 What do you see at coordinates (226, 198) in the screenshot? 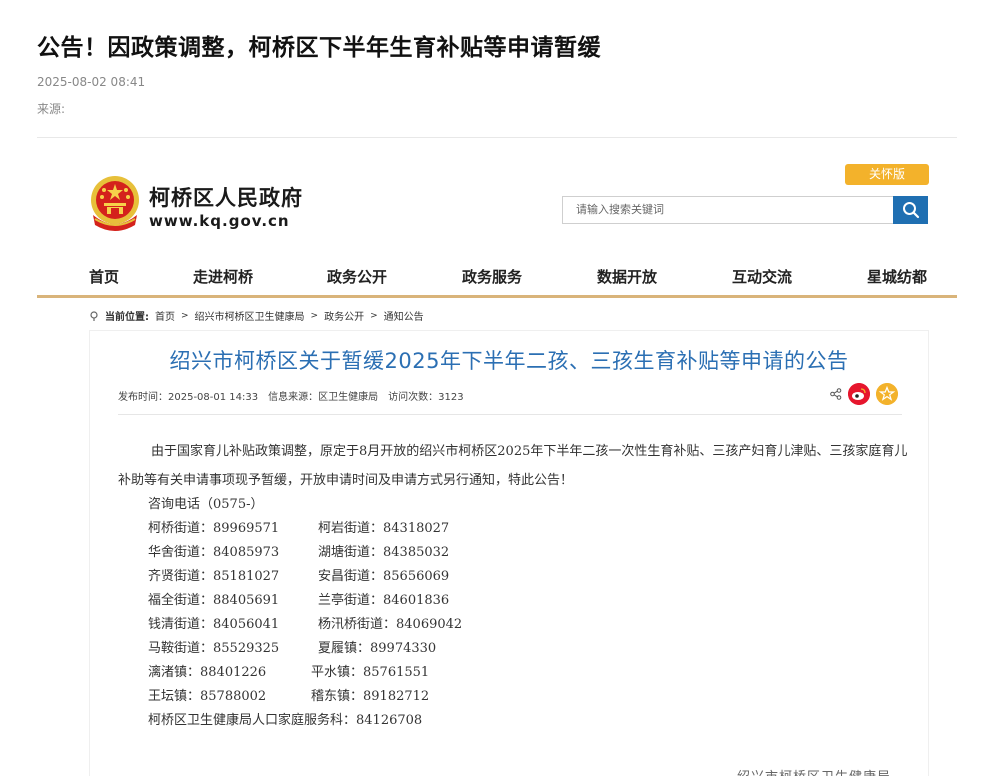
I see `site-name: 柯桥区人民政府` at bounding box center [226, 198].